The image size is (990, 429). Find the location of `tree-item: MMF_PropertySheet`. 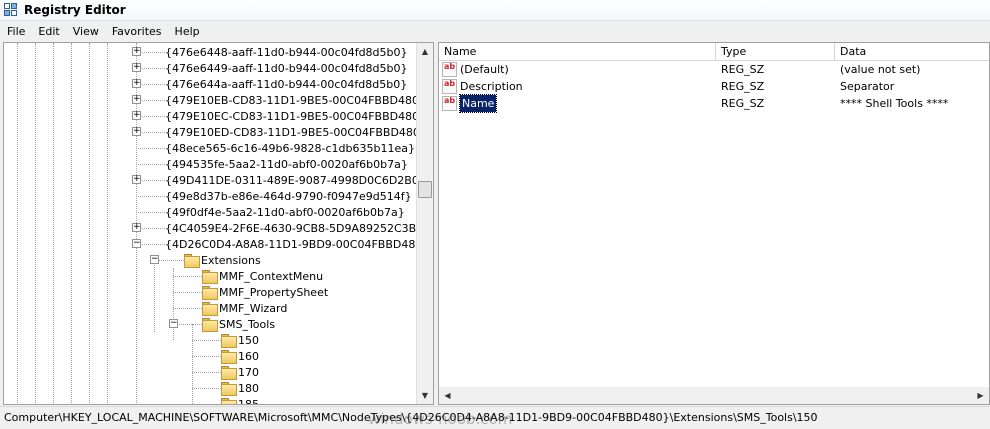

tree-item: MMF_PropertySheet is located at coordinates (265, 292).